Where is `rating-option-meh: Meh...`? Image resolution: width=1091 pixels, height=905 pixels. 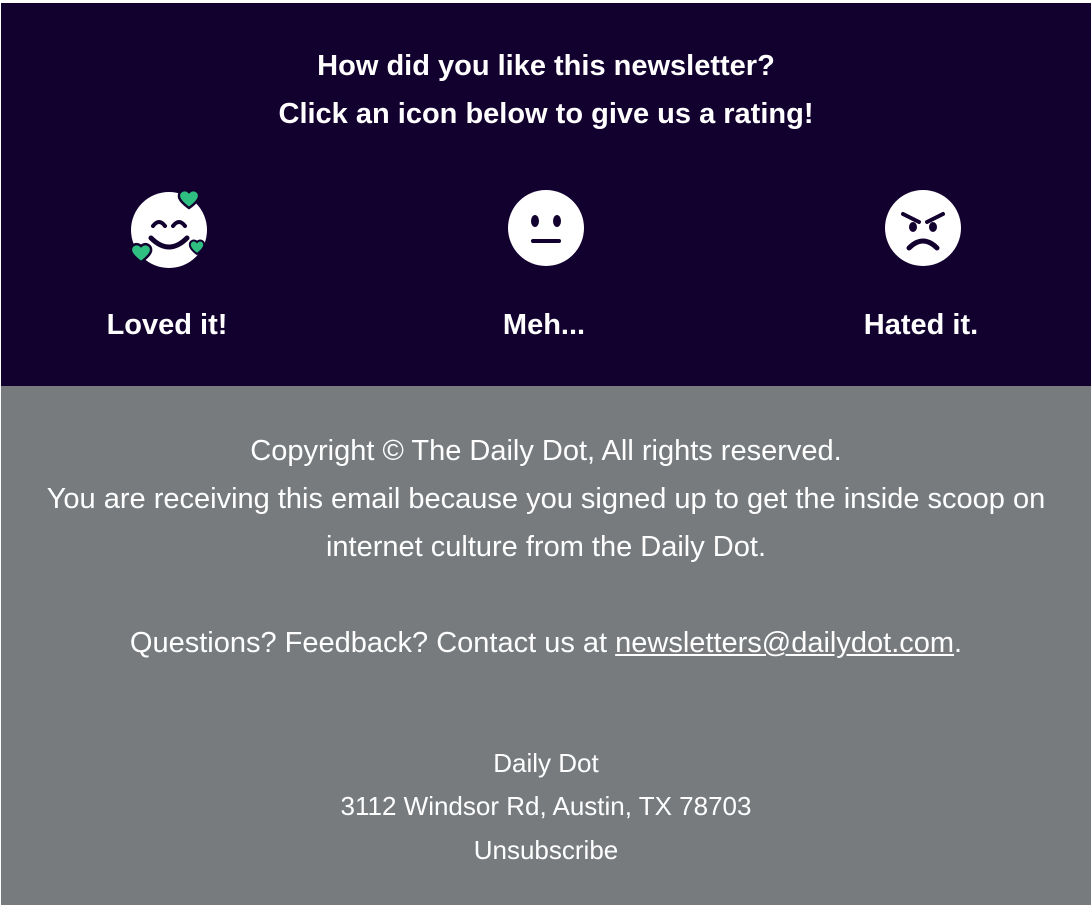
rating-option-meh: Meh... is located at coordinates (544, 268).